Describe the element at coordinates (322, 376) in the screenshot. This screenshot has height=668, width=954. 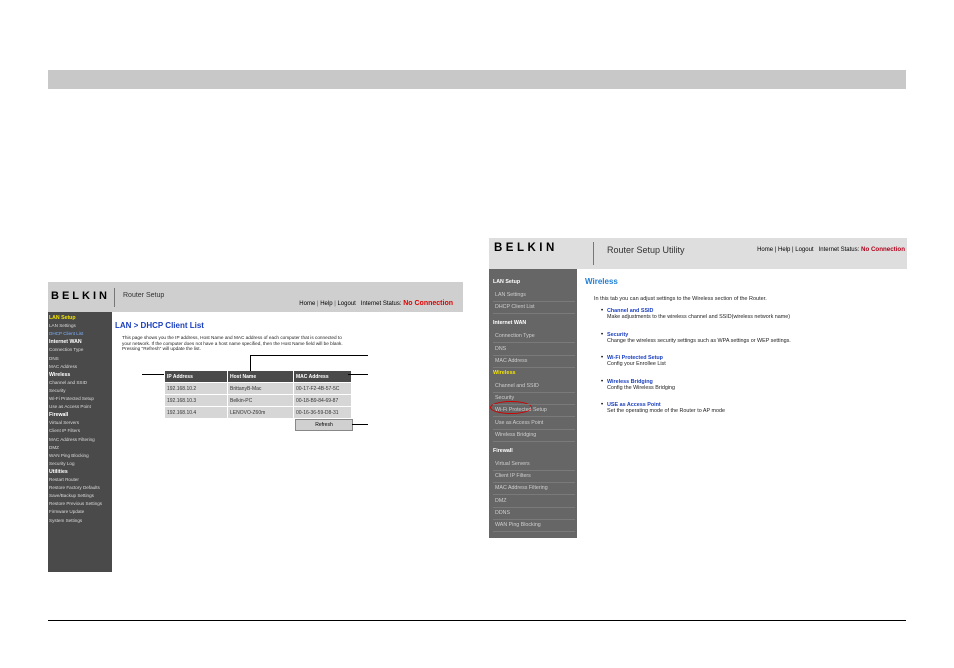
I see `column-header-mac: MAC Address` at that location.